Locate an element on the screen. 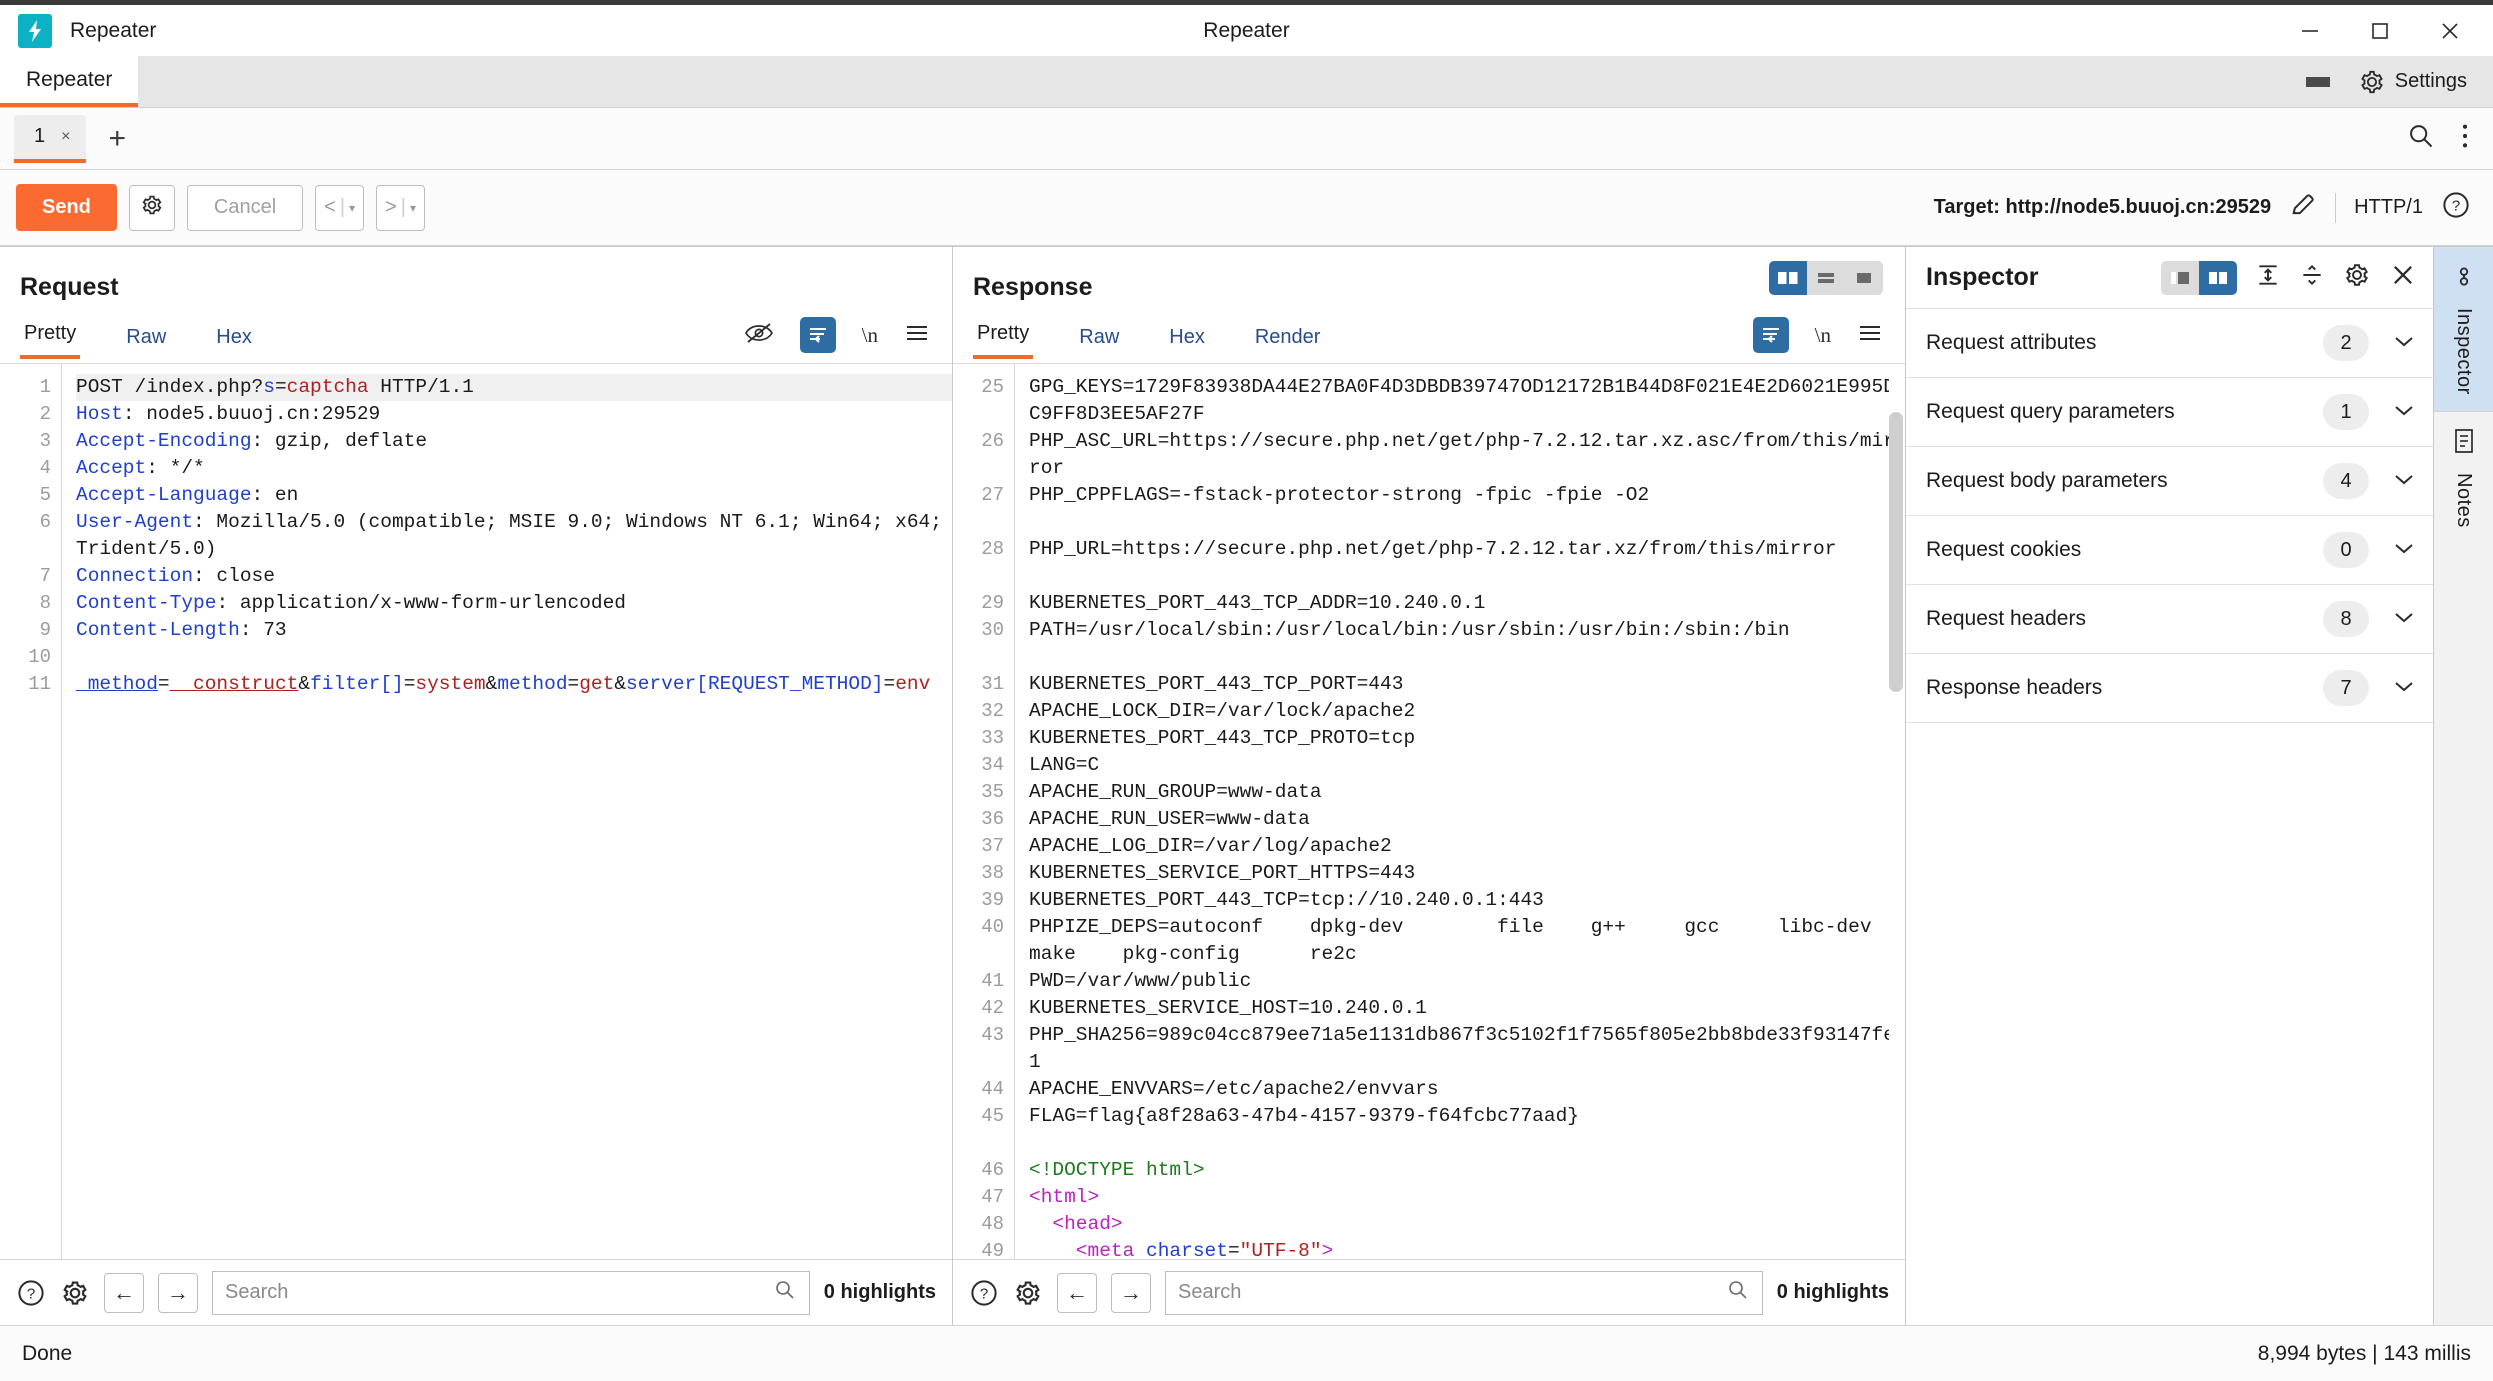  rows-view-icon is located at coordinates (1826, 278).